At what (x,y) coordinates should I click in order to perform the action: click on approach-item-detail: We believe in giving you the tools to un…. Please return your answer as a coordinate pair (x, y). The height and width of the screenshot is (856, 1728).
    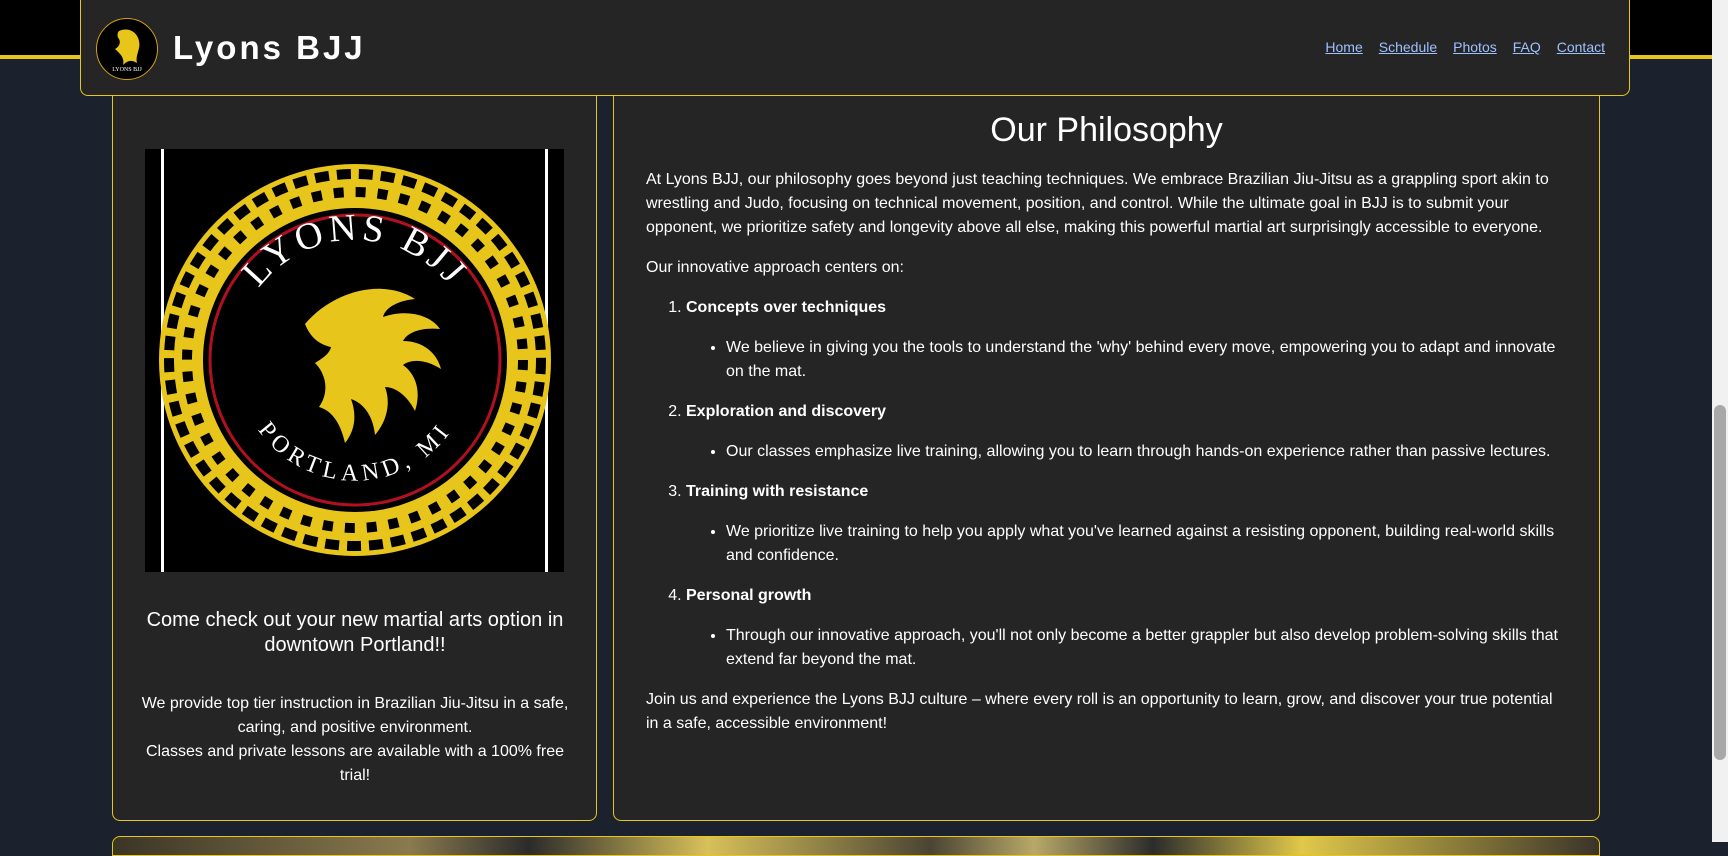
    Looking at the image, I should click on (1147, 360).